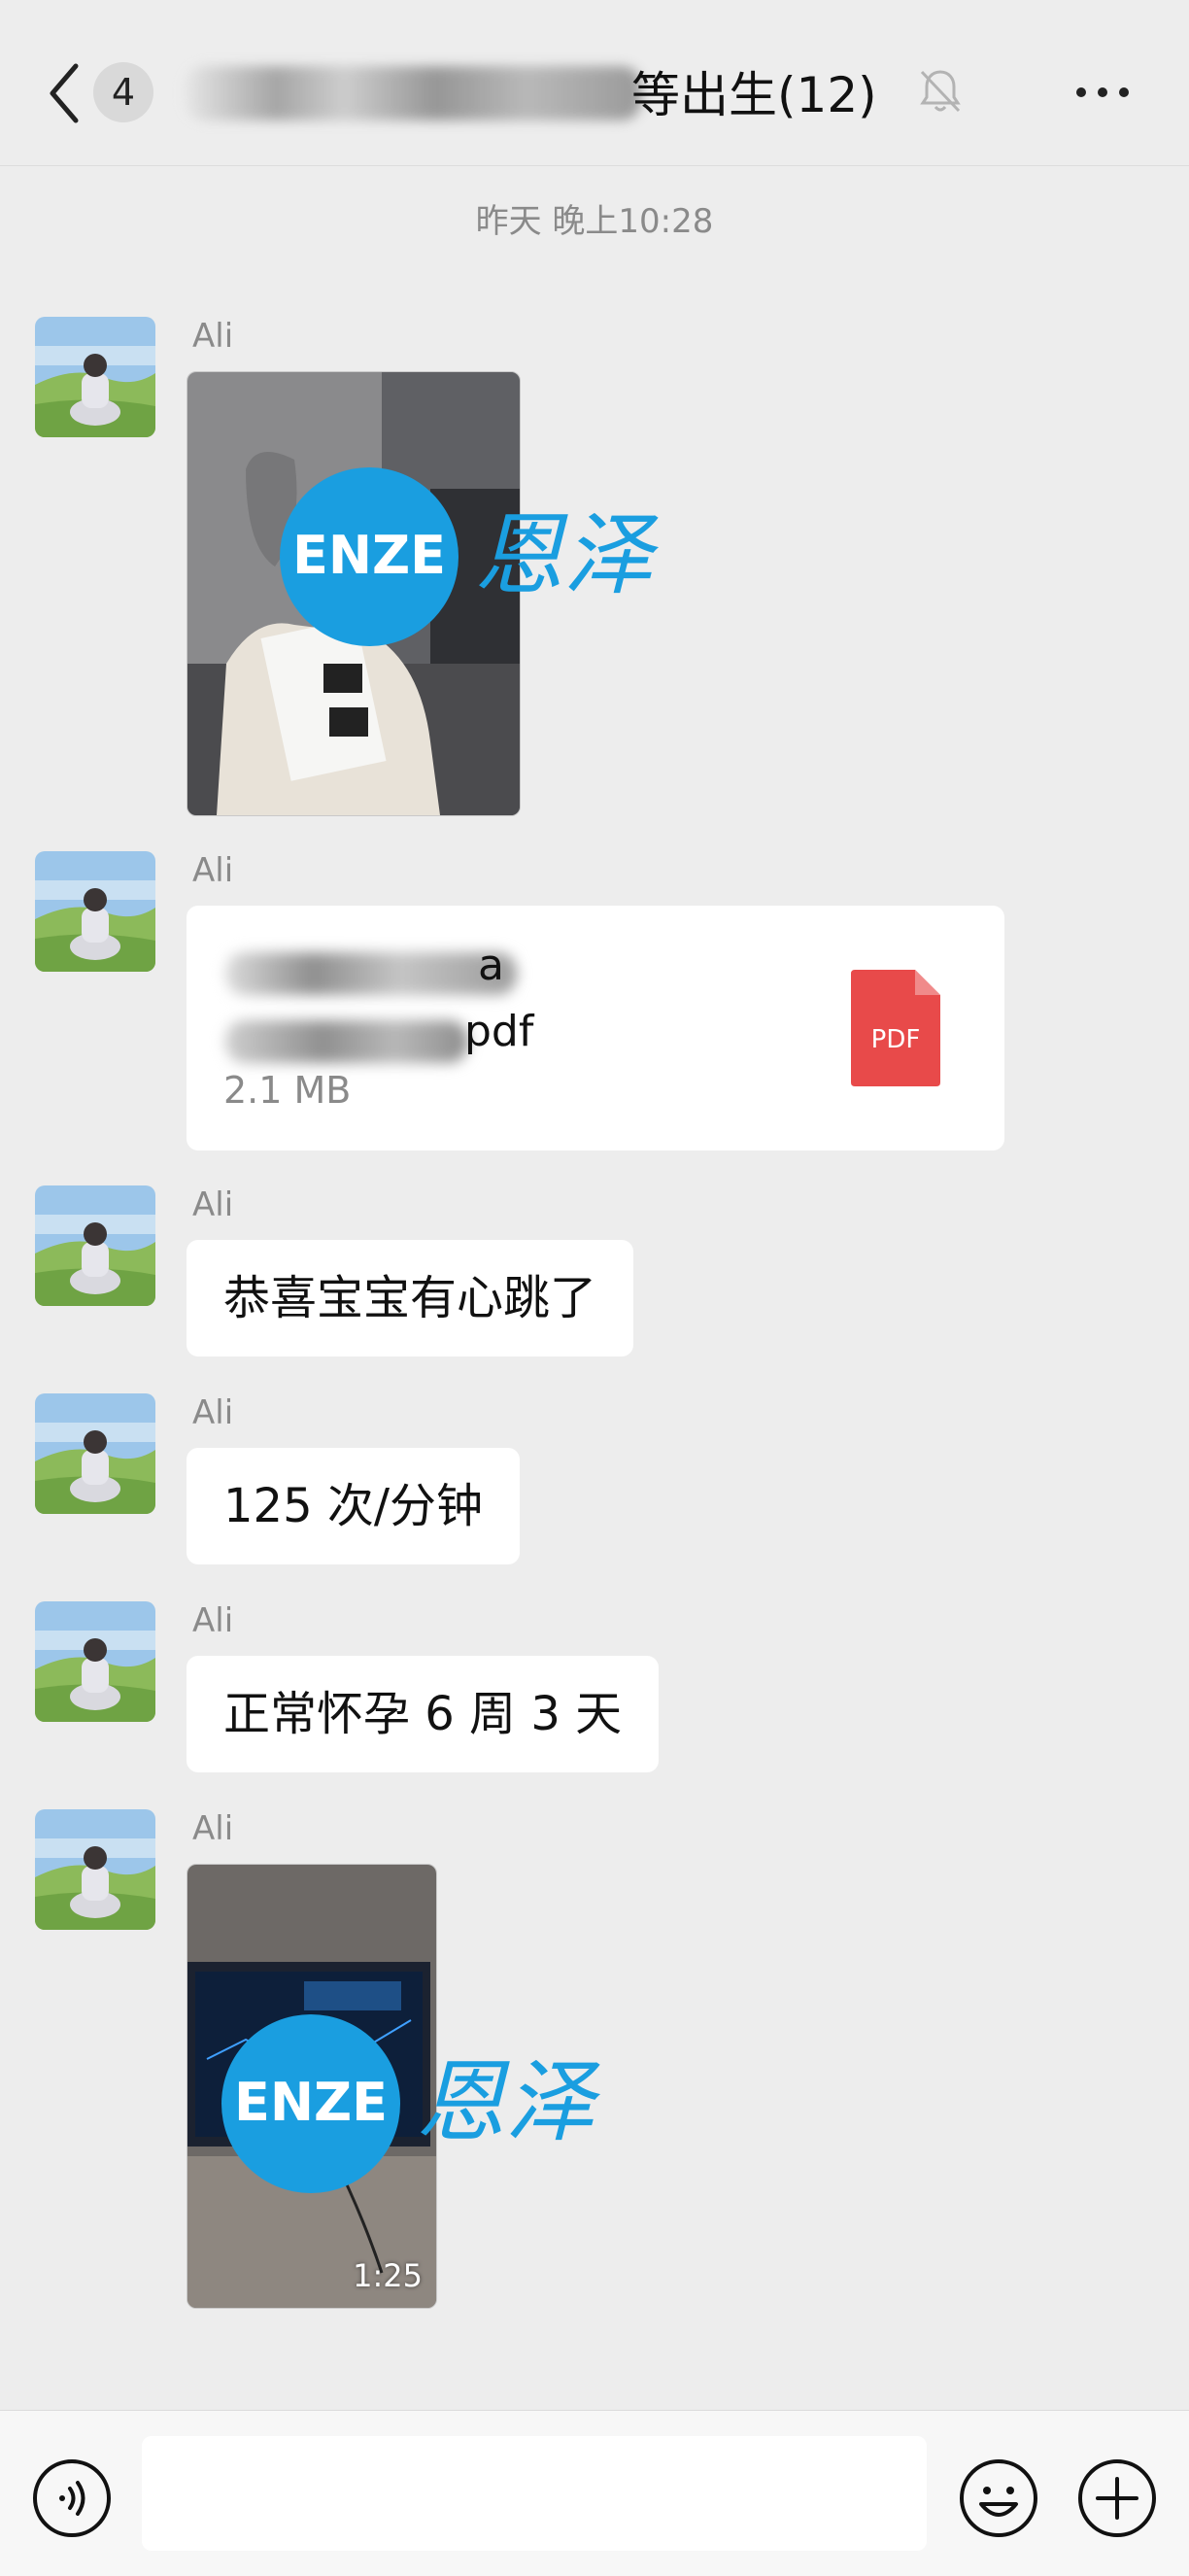 The image size is (1189, 2576). Describe the element at coordinates (896, 1039) in the screenshot. I see `pdf-icon-label: PDF` at that location.